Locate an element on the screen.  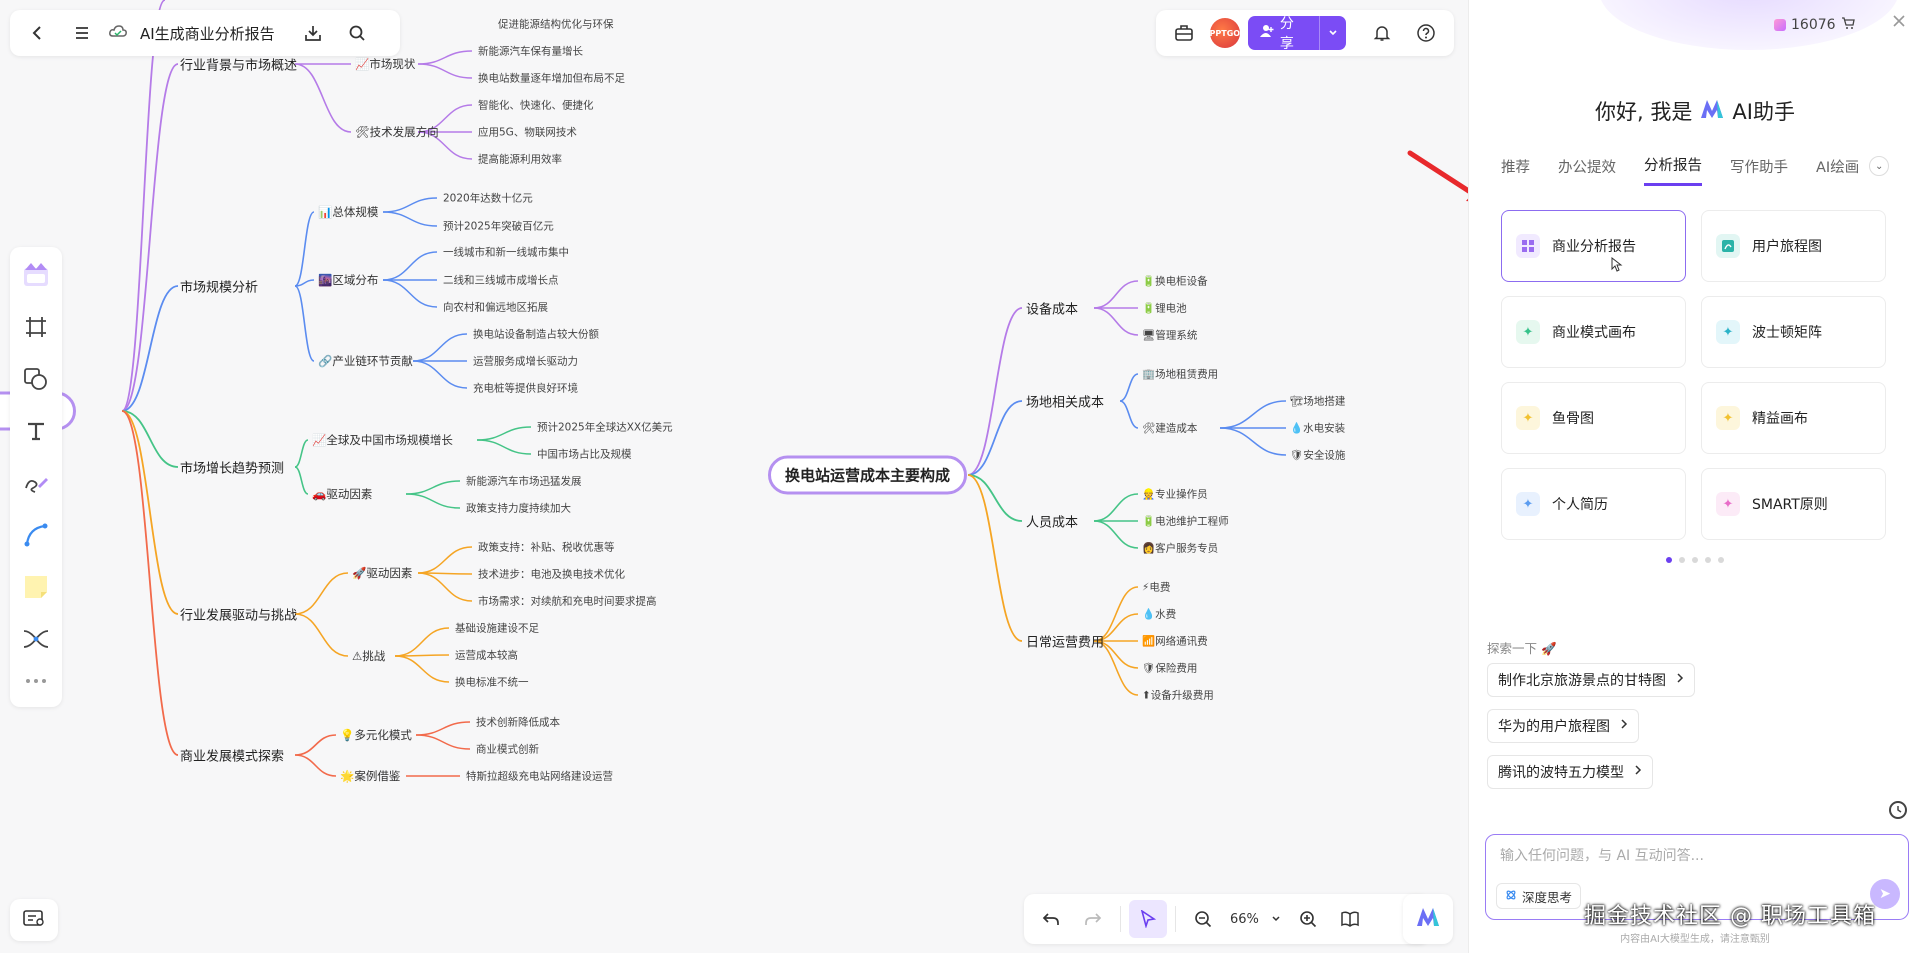
mindmap-subtopic: 🛠建造成本 is located at coordinates (1169, 428).